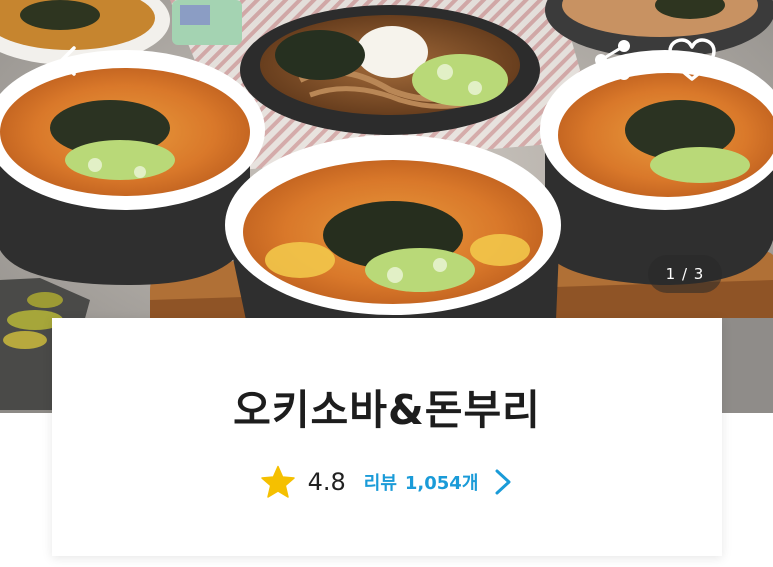 The image size is (773, 567). I want to click on share-icon, so click(612, 60).